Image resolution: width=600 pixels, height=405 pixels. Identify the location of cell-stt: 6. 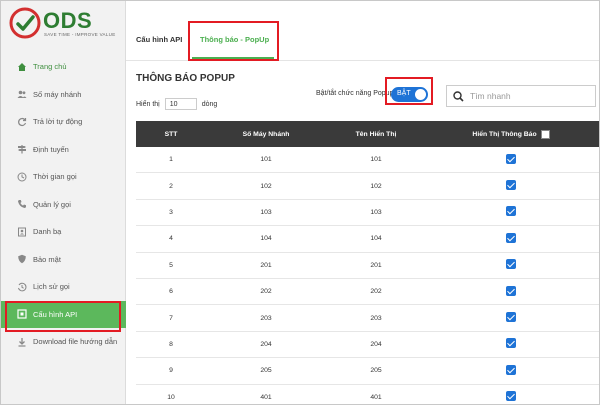
(171, 292).